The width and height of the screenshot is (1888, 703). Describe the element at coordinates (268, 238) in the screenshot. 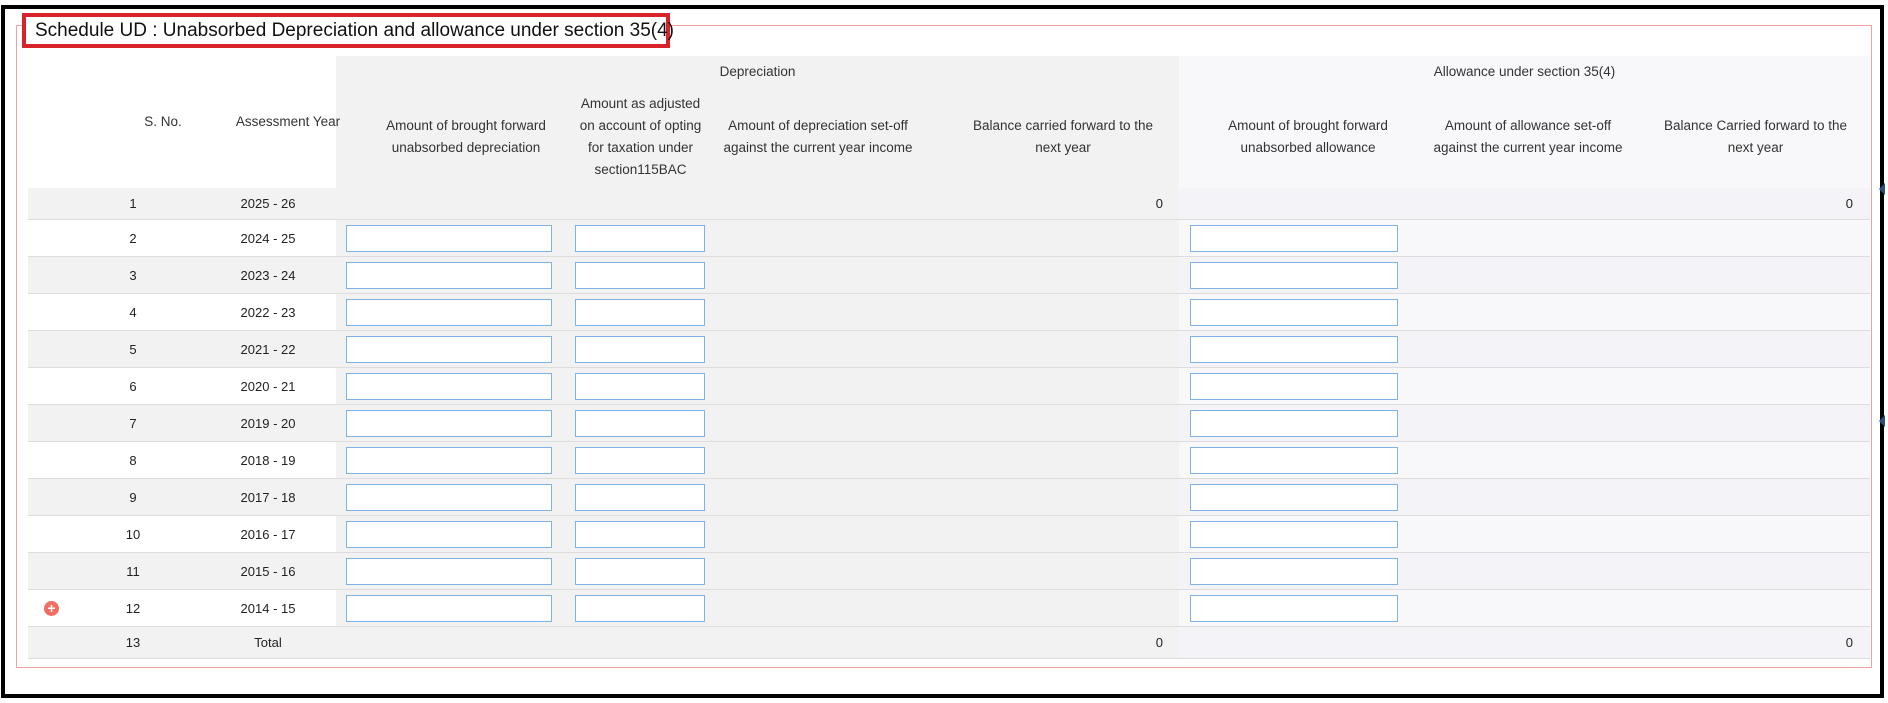

I see `row-assessment-year: 2024 - 25` at that location.